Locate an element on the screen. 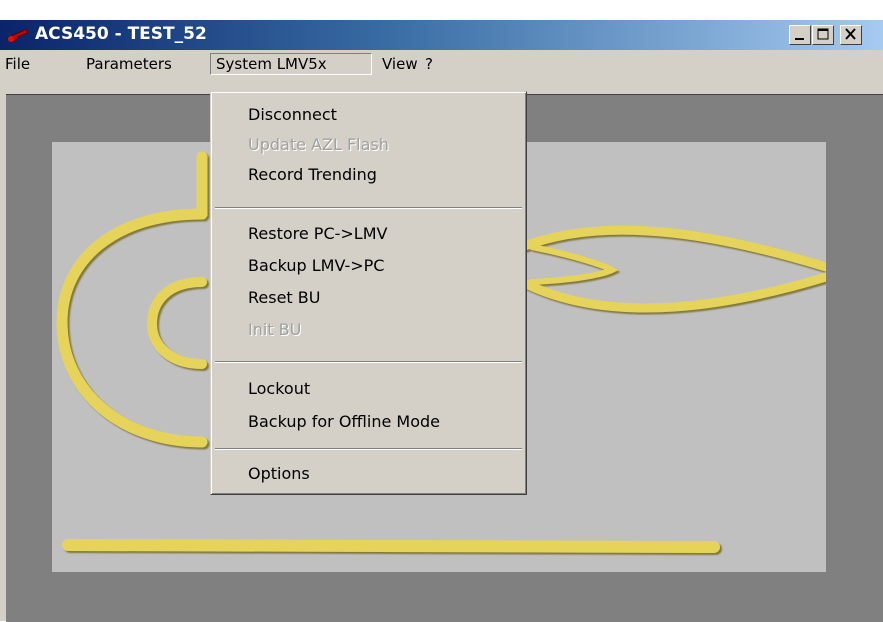 The image size is (883, 622). menu-item-options: Options is located at coordinates (368, 474).